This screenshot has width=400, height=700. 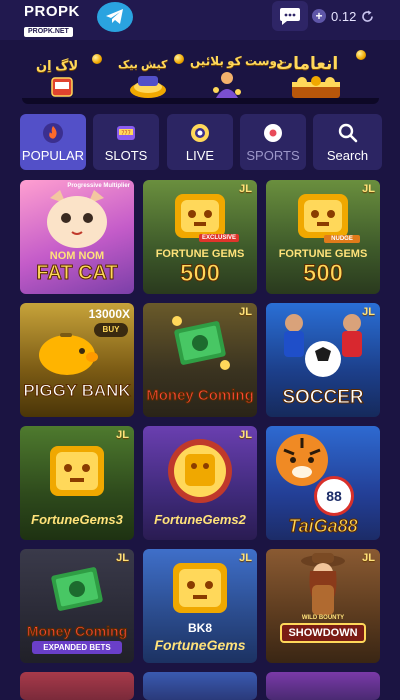 What do you see at coordinates (200, 101) in the screenshot?
I see `banner-bottom-edge` at bounding box center [200, 101].